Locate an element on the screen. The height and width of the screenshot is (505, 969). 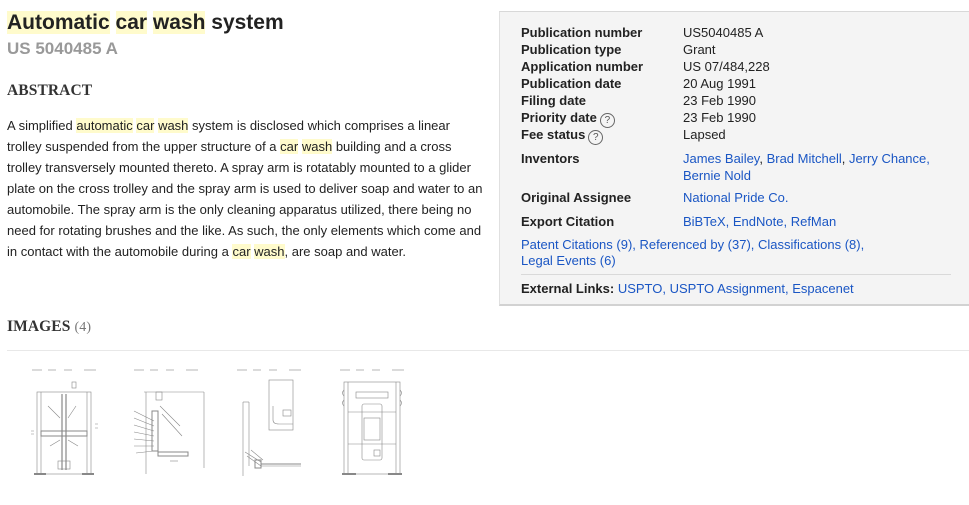
label-text: Priority date is located at coordinates (559, 117).